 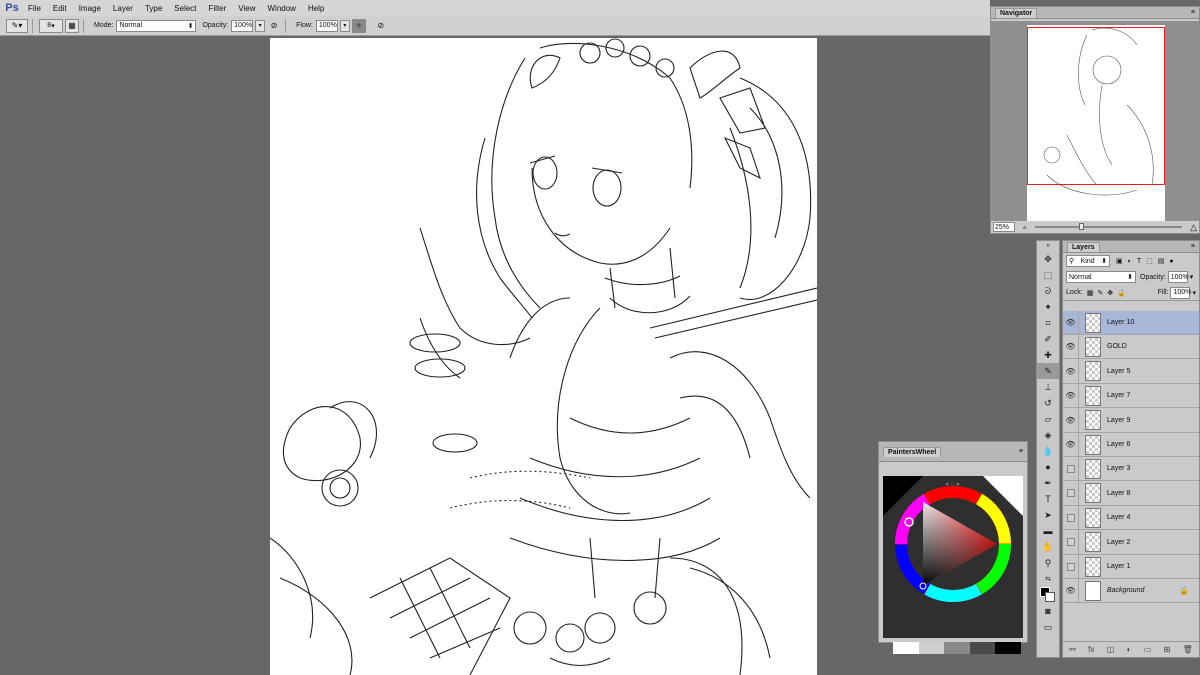 What do you see at coordinates (1131, 591) in the screenshot?
I see `layer-row: 👁 Background 🔒` at bounding box center [1131, 591].